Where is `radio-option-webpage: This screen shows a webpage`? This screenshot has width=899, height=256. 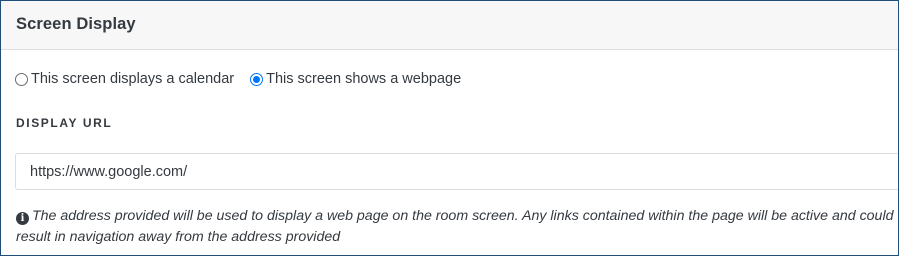
radio-option-webpage: This screen shows a webpage is located at coordinates (355, 79).